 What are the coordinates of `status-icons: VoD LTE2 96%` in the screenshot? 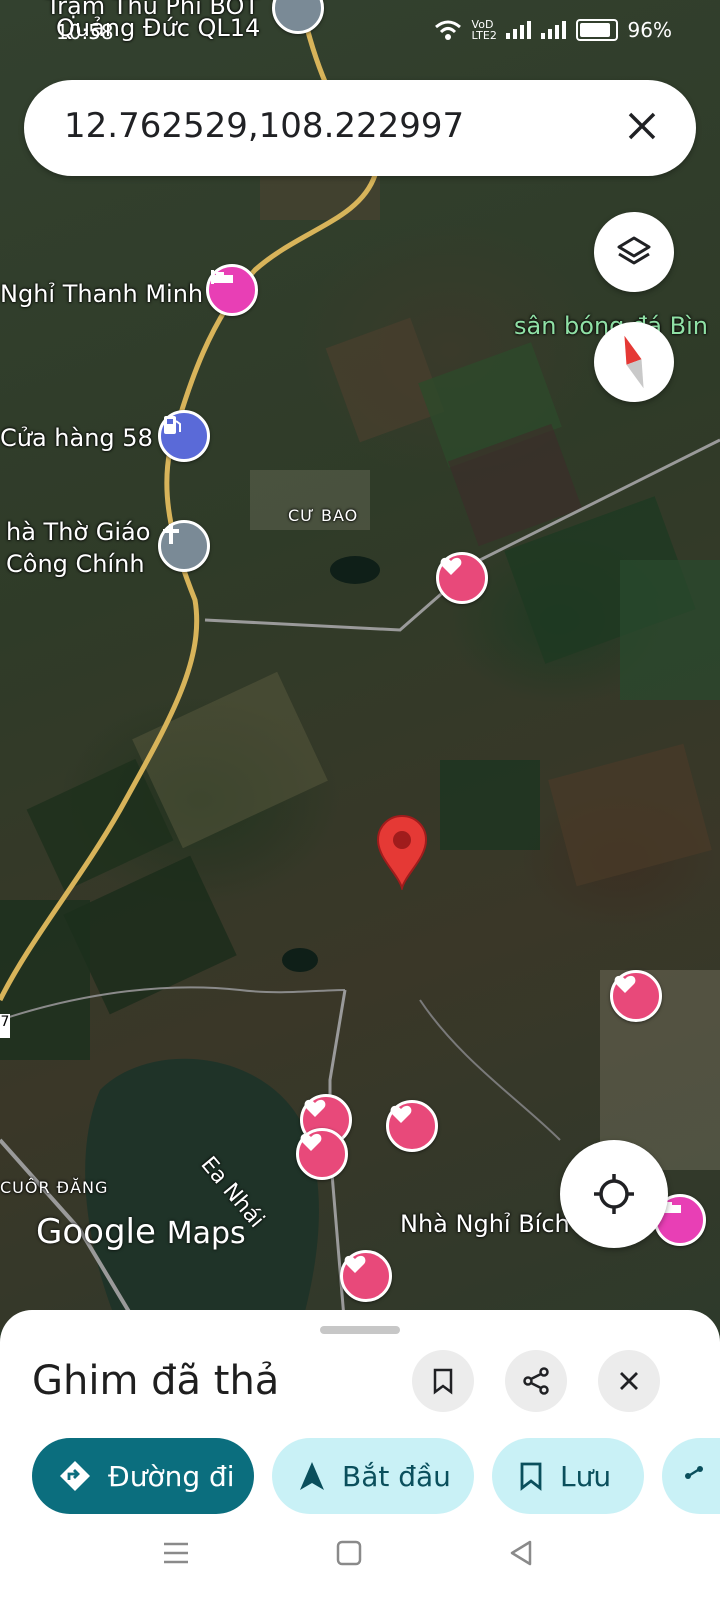 It's located at (553, 30).